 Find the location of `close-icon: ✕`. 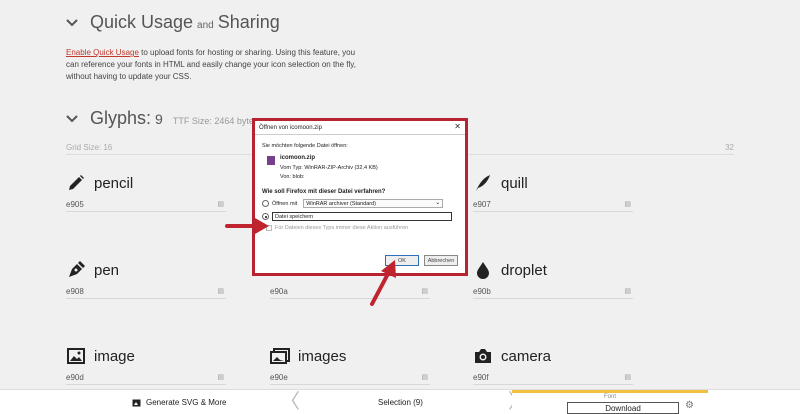

close-icon: ✕ is located at coordinates (457, 126).